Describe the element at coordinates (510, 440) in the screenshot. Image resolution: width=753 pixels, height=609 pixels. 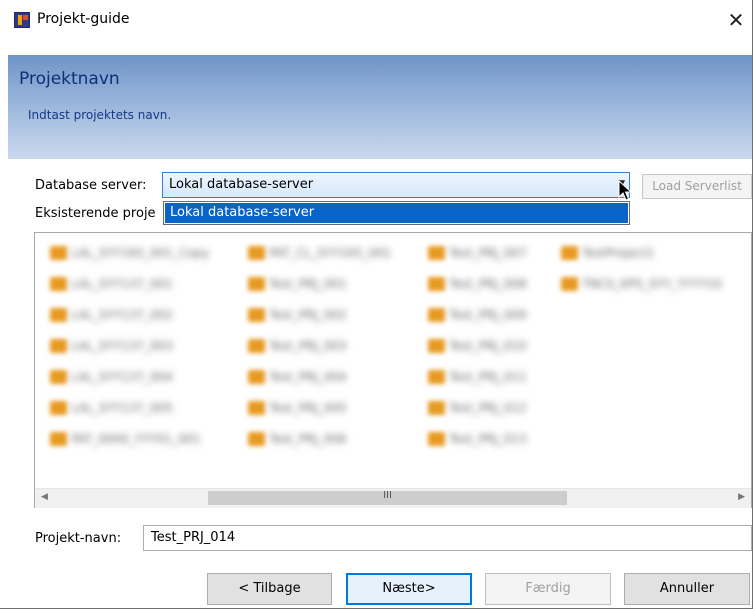
I see `project-item: Test_PRJ_013` at that location.